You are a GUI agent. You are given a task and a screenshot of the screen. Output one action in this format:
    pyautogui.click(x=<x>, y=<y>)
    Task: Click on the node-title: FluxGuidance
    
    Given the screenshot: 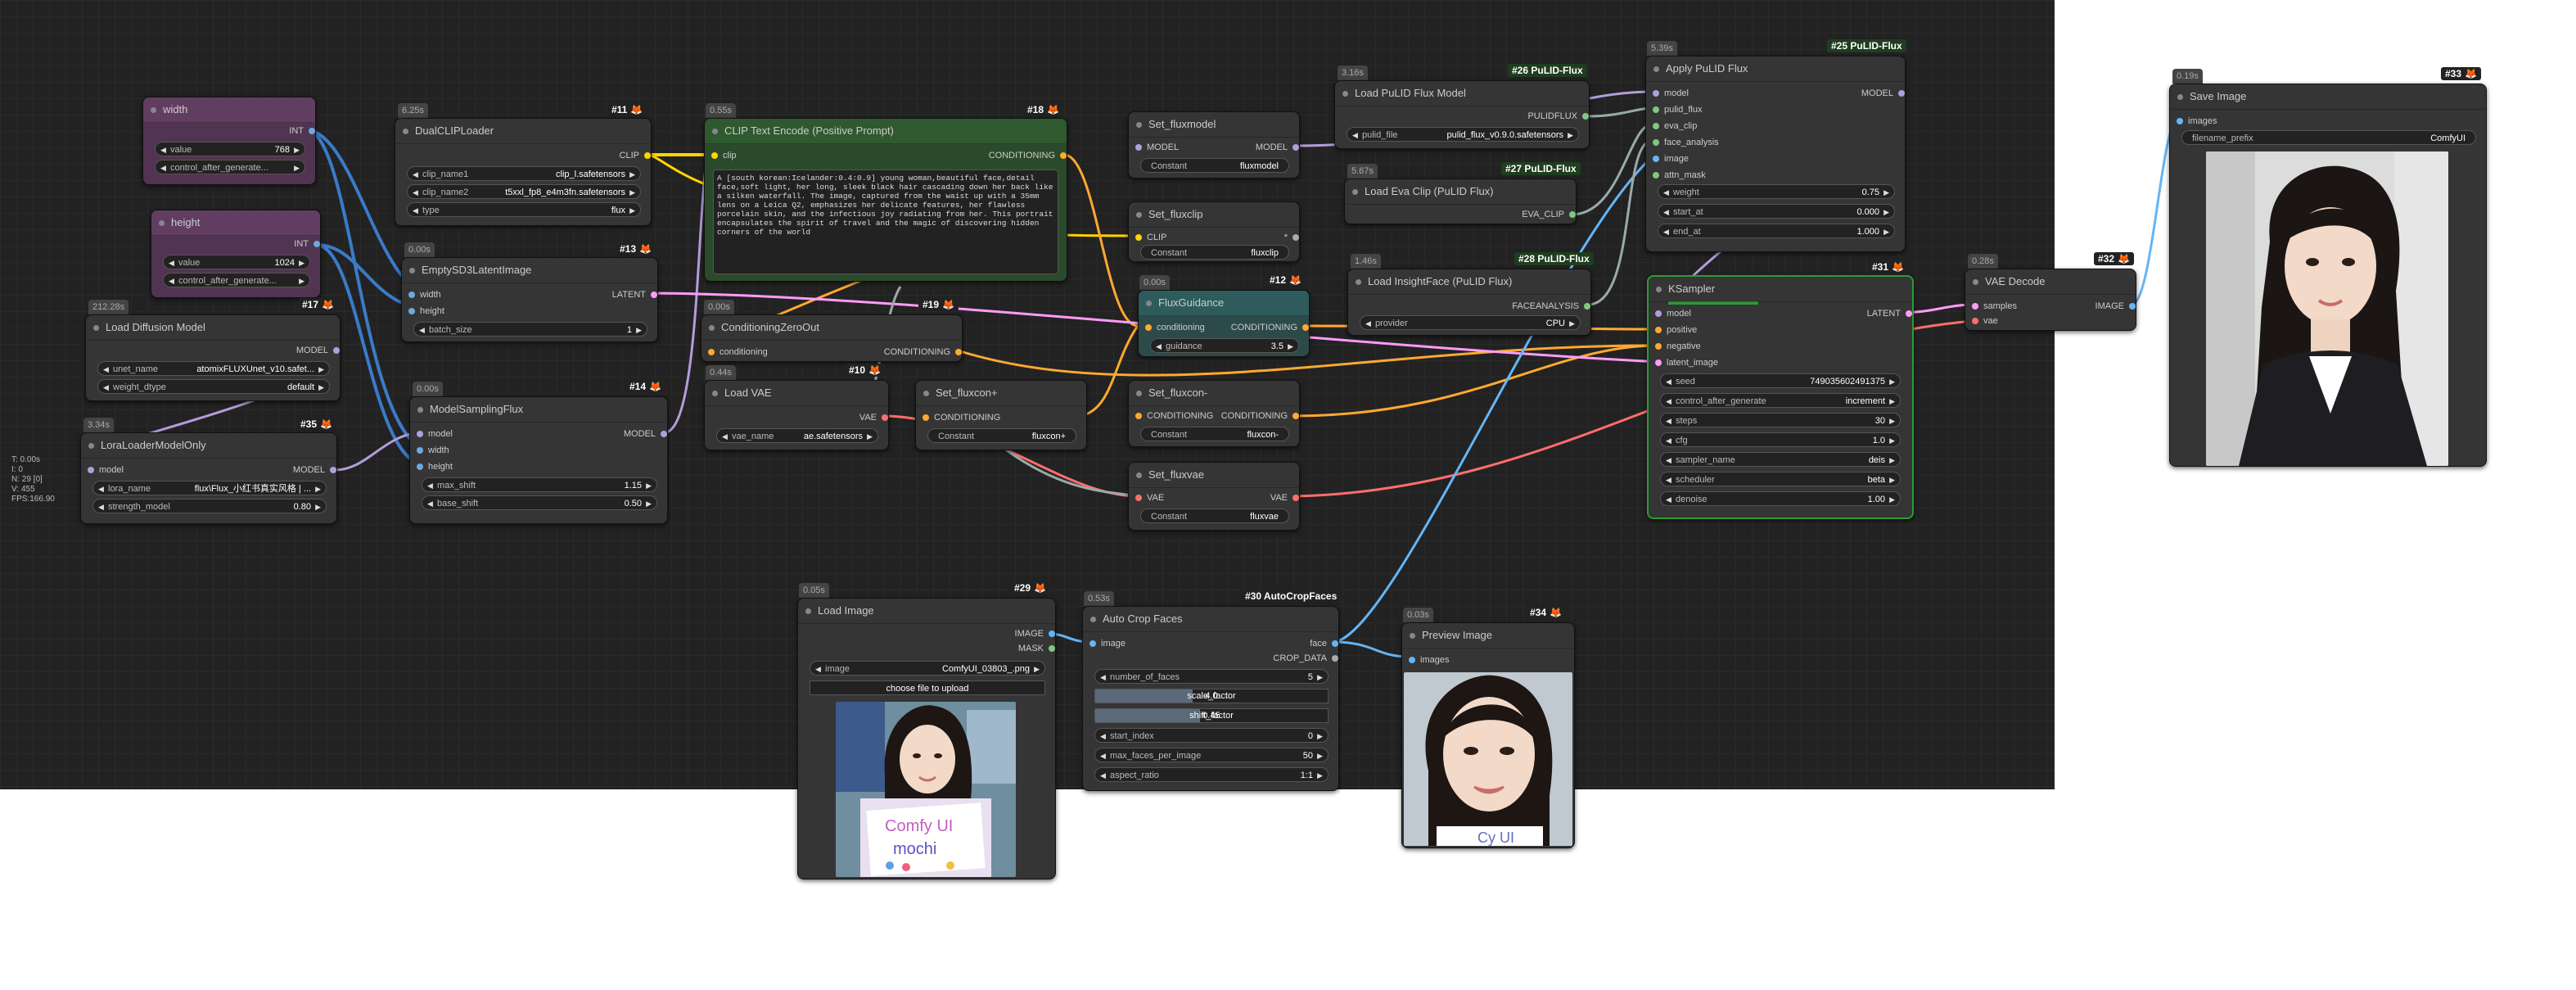 What is the action you would take?
    pyautogui.click(x=1224, y=303)
    